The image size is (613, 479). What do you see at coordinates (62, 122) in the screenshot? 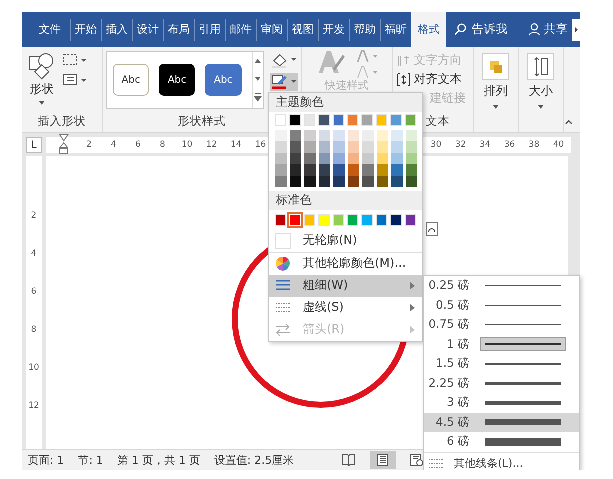
I see `group-label: 插入形状` at bounding box center [62, 122].